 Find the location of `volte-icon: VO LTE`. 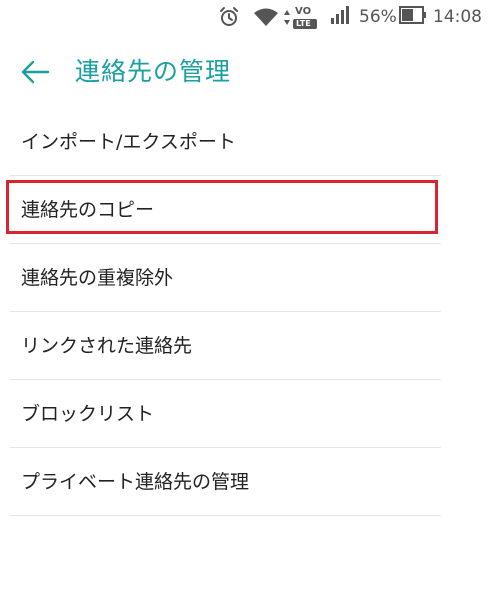

volte-icon: VO LTE is located at coordinates (301, 18).